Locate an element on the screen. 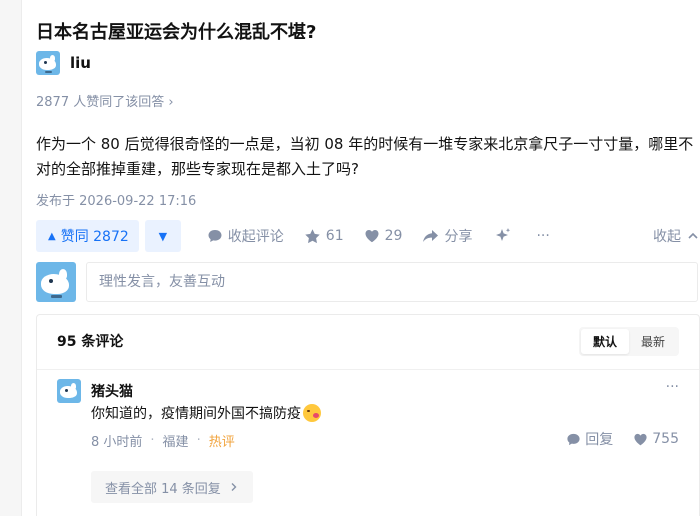  reply-row is located at coordinates (368, 282).